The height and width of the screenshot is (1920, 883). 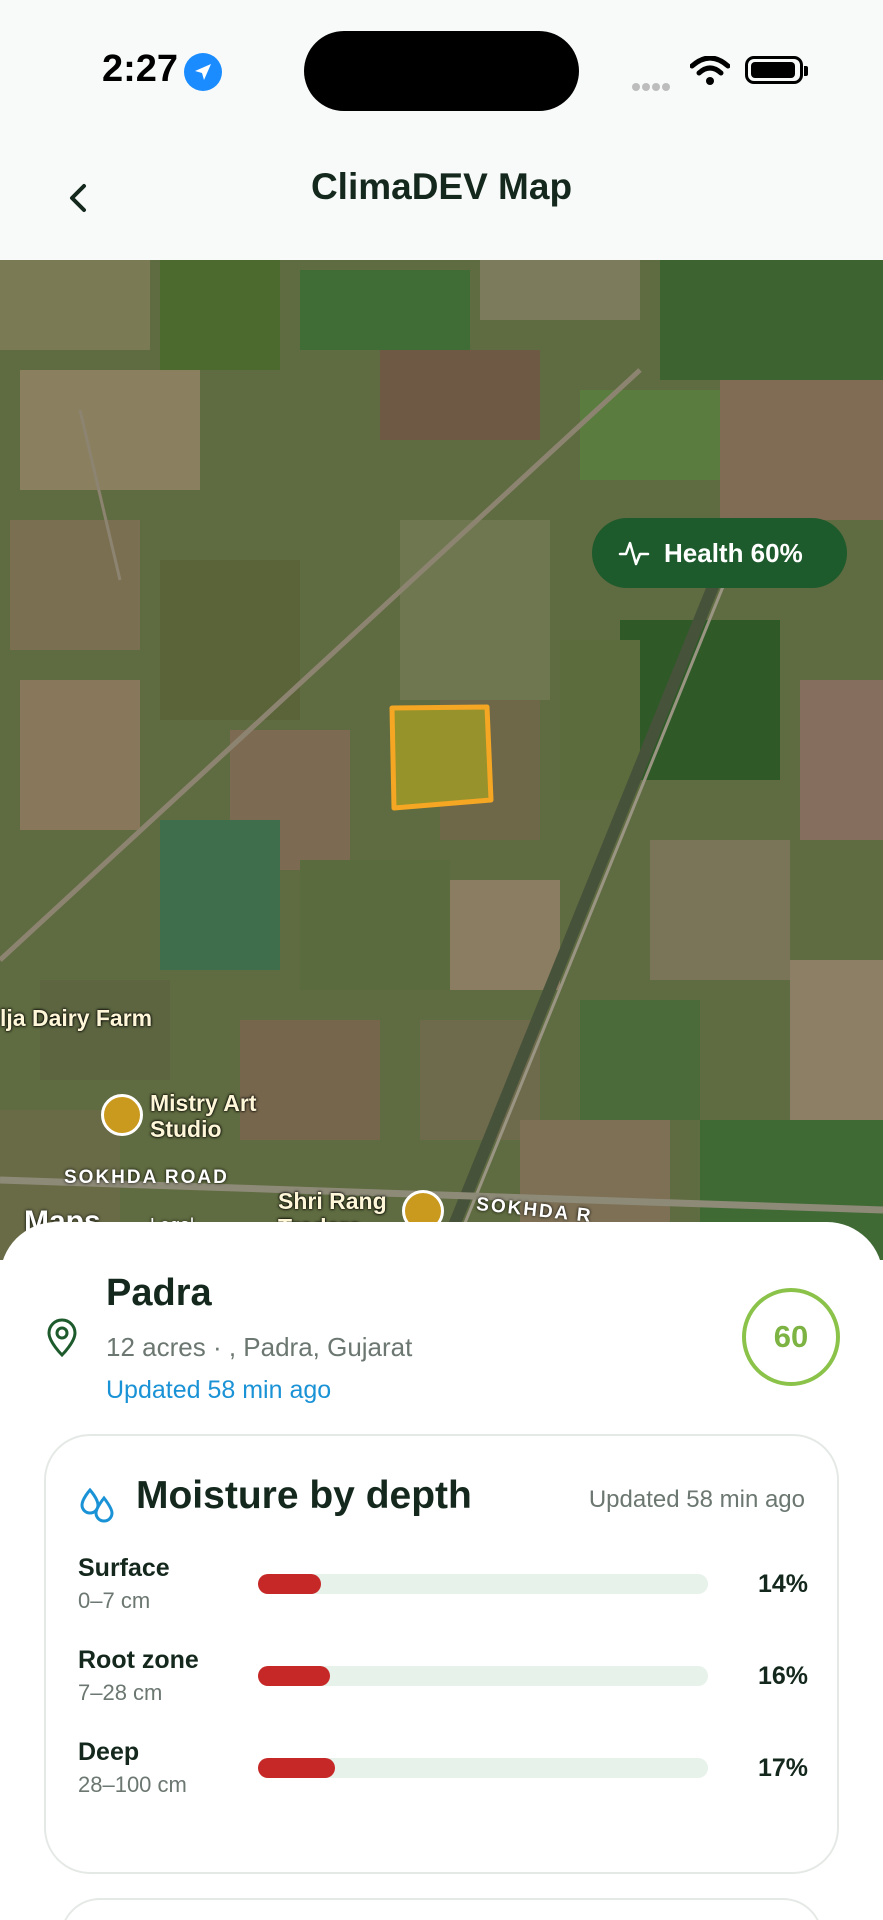 What do you see at coordinates (652, 87) in the screenshot?
I see `cellular-signal-icon` at bounding box center [652, 87].